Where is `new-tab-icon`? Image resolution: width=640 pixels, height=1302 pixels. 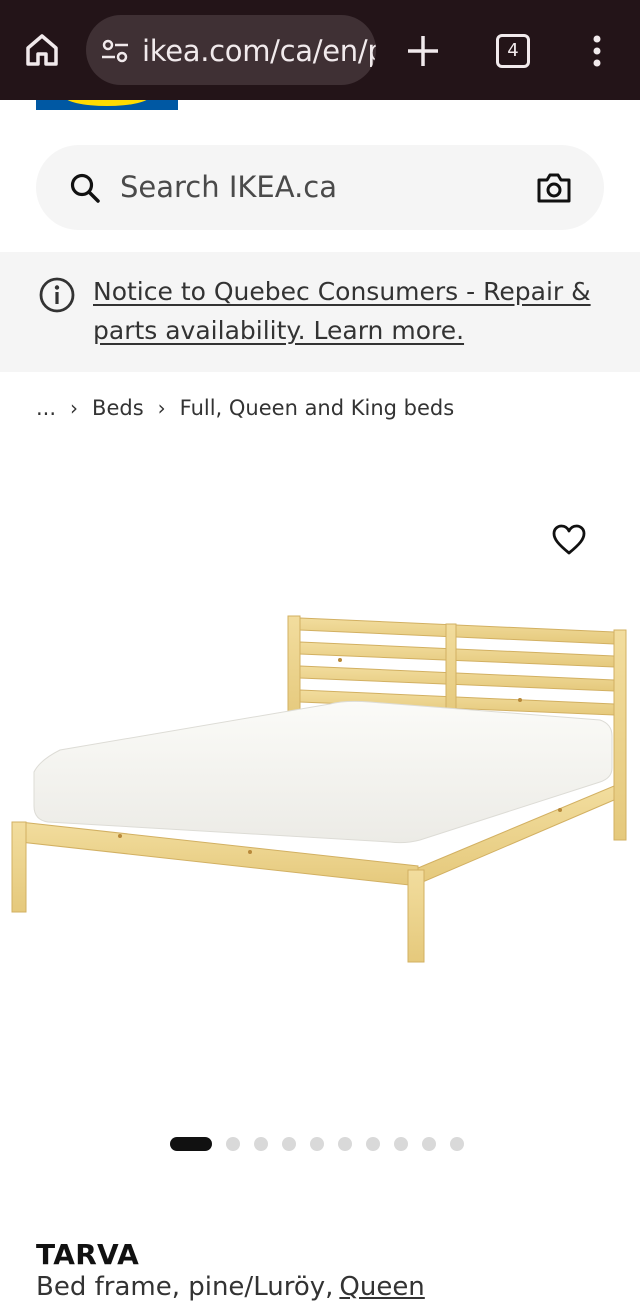 new-tab-icon is located at coordinates (423, 51).